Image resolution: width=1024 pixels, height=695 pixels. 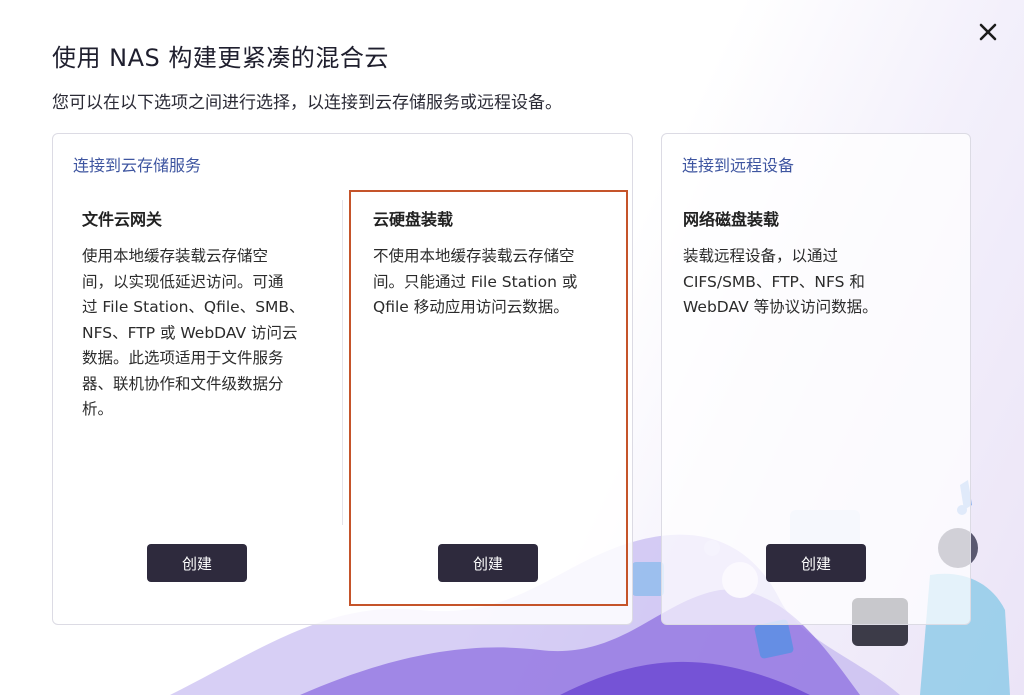 I want to click on create-network-disk-mount-button: 创建, so click(x=816, y=563).